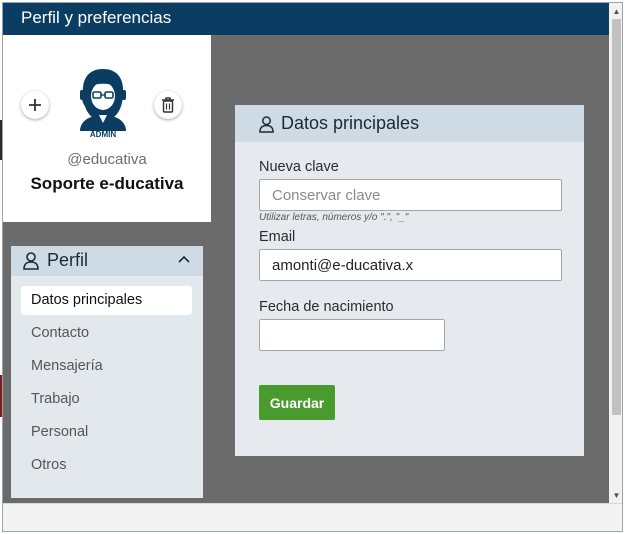 The width and height of the screenshot is (625, 534). What do you see at coordinates (106, 333) in the screenshot?
I see `nav-item-contacto: Contacto` at bounding box center [106, 333].